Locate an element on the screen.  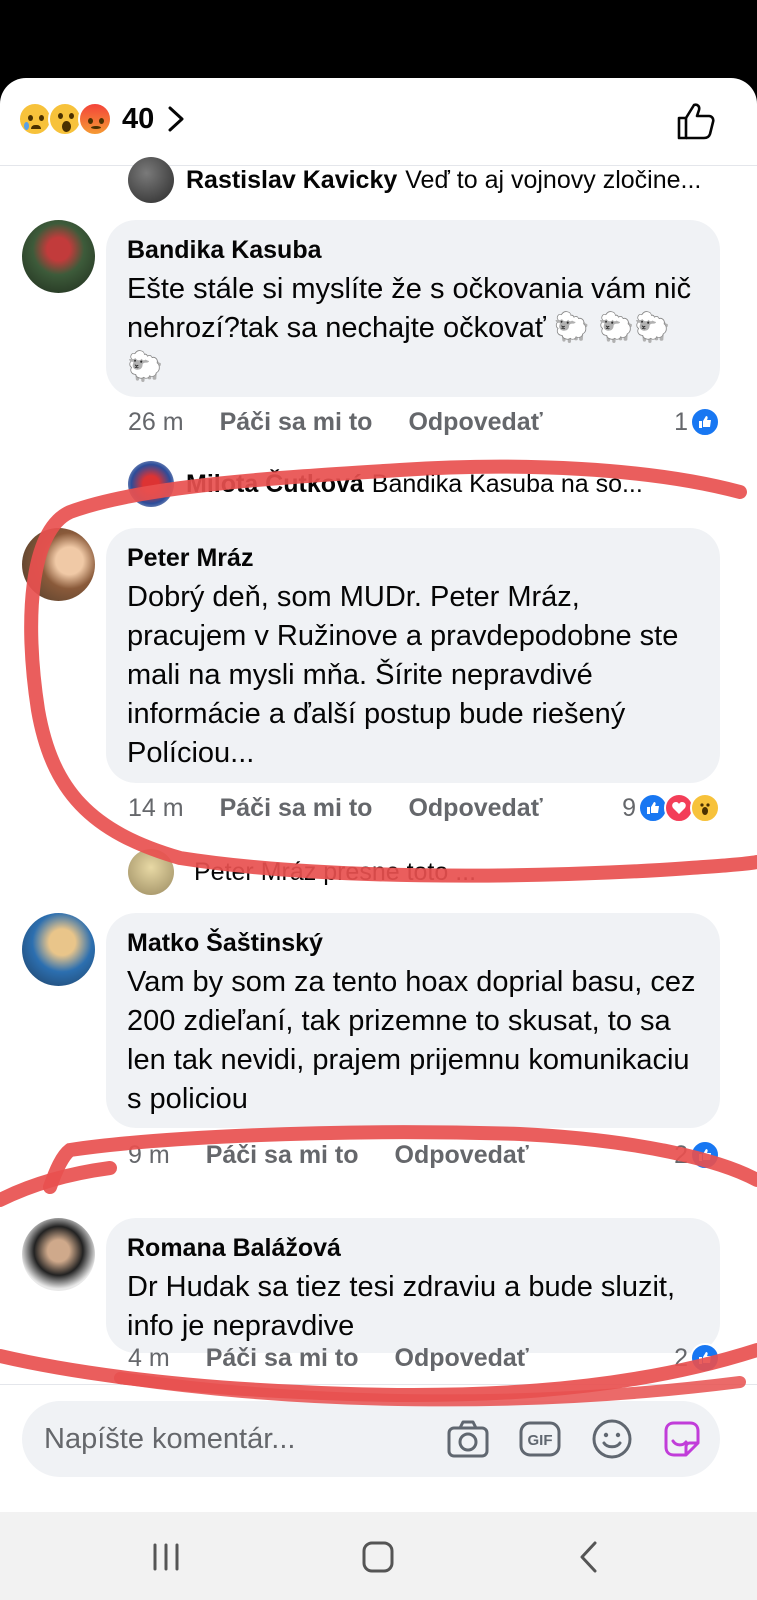
comment-composer: GIF is located at coordinates (371, 1439).